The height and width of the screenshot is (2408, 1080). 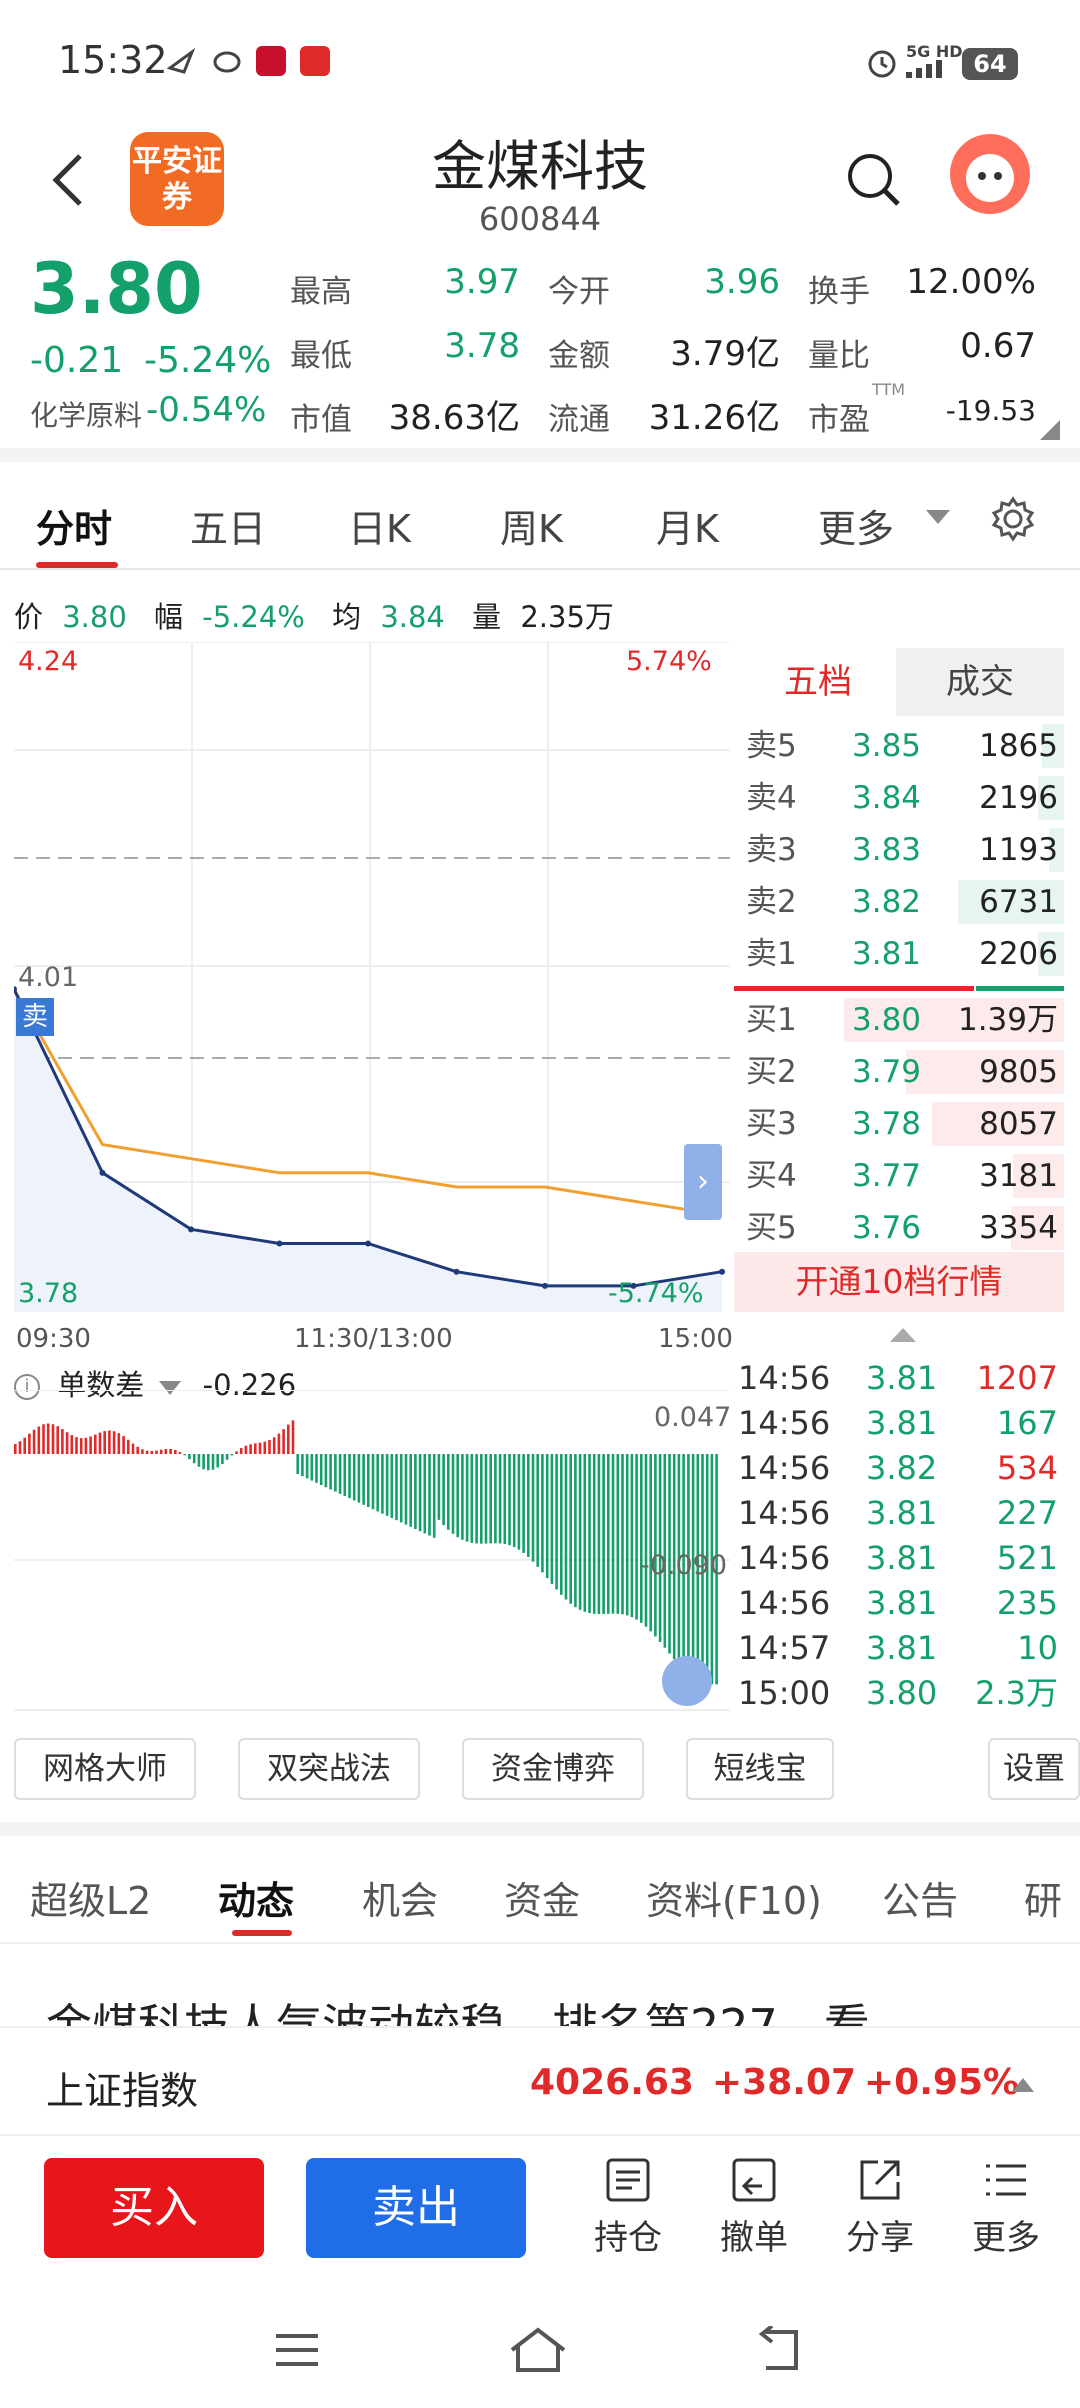 I want to click on news-headline: 金煤科技人气波动较稳，排名第227，看, so click(x=563, y=2008).